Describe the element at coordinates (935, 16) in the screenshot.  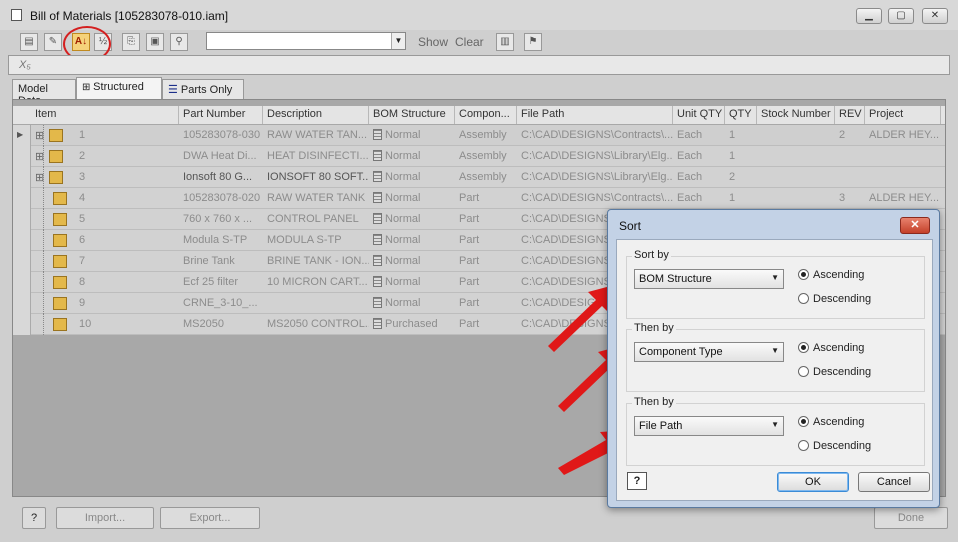
I see `close-button: ✕` at that location.